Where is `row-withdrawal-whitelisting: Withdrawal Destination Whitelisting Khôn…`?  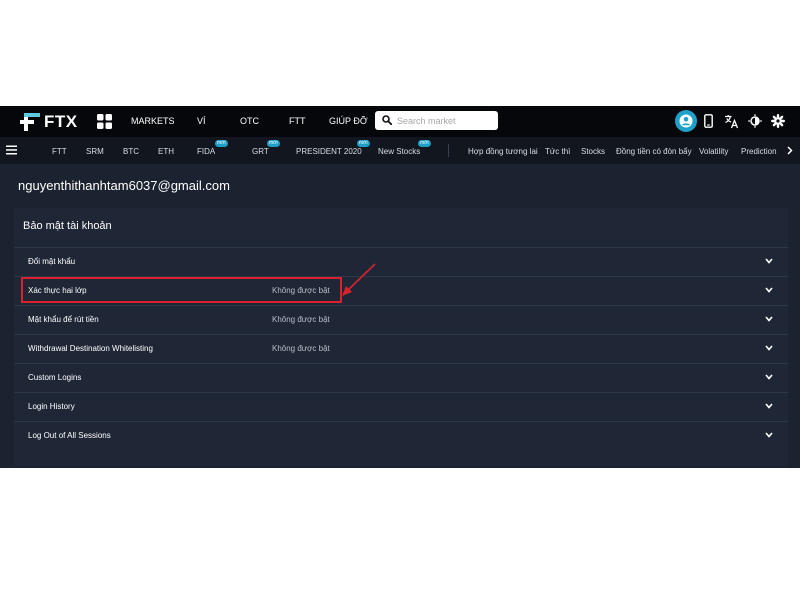 row-withdrawal-whitelisting: Withdrawal Destination Whitelisting Khôn… is located at coordinates (401, 348).